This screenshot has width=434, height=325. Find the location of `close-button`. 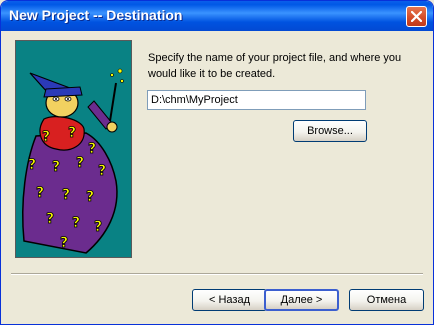

close-button is located at coordinates (416, 16).